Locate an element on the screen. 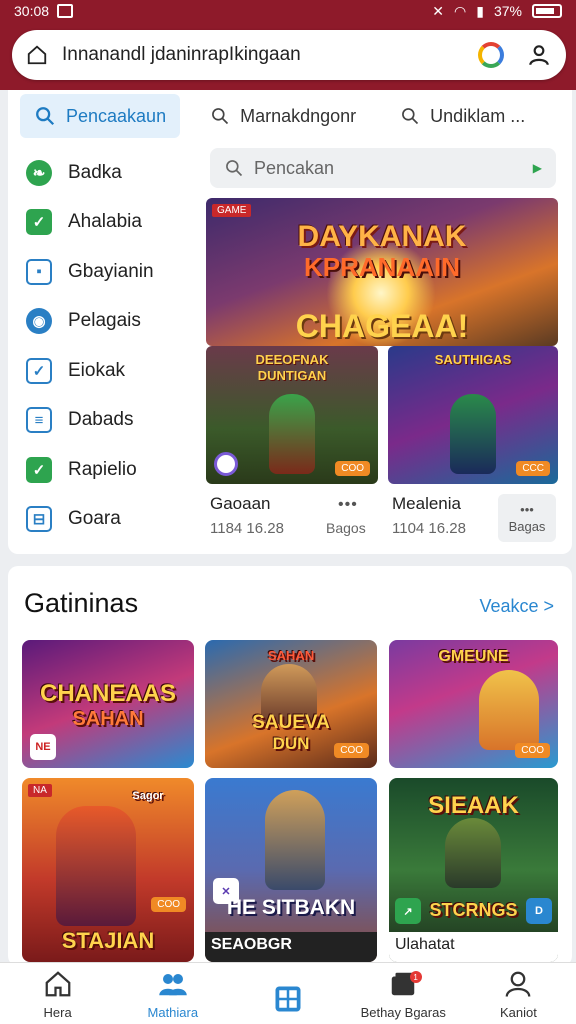 This screenshot has height=1024, width=576. sidebar-item-rapielio: ✓ Rapielio is located at coordinates (111, 470).